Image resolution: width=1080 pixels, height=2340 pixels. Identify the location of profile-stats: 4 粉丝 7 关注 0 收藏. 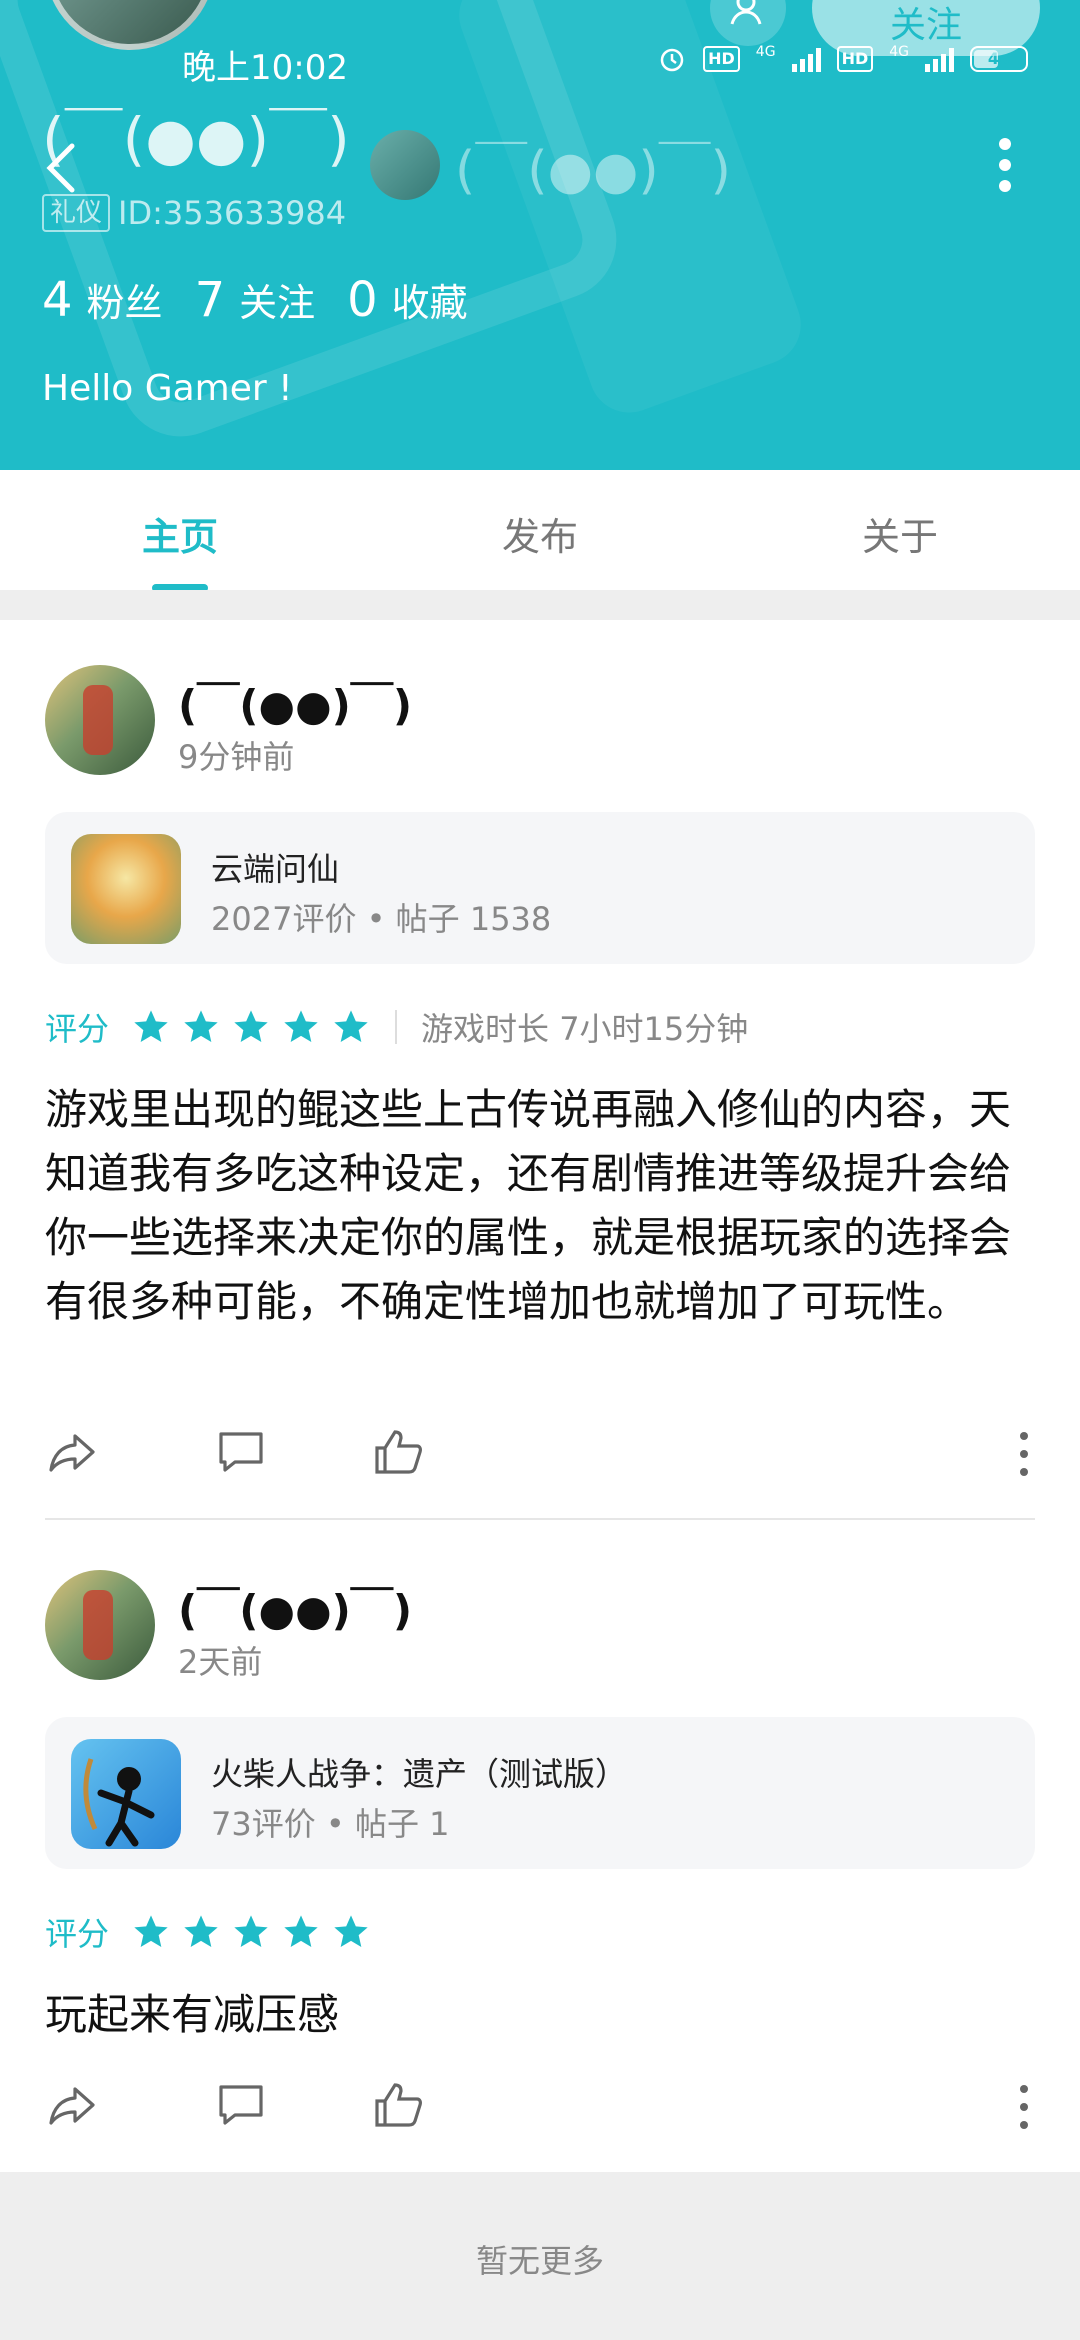
(255, 300).